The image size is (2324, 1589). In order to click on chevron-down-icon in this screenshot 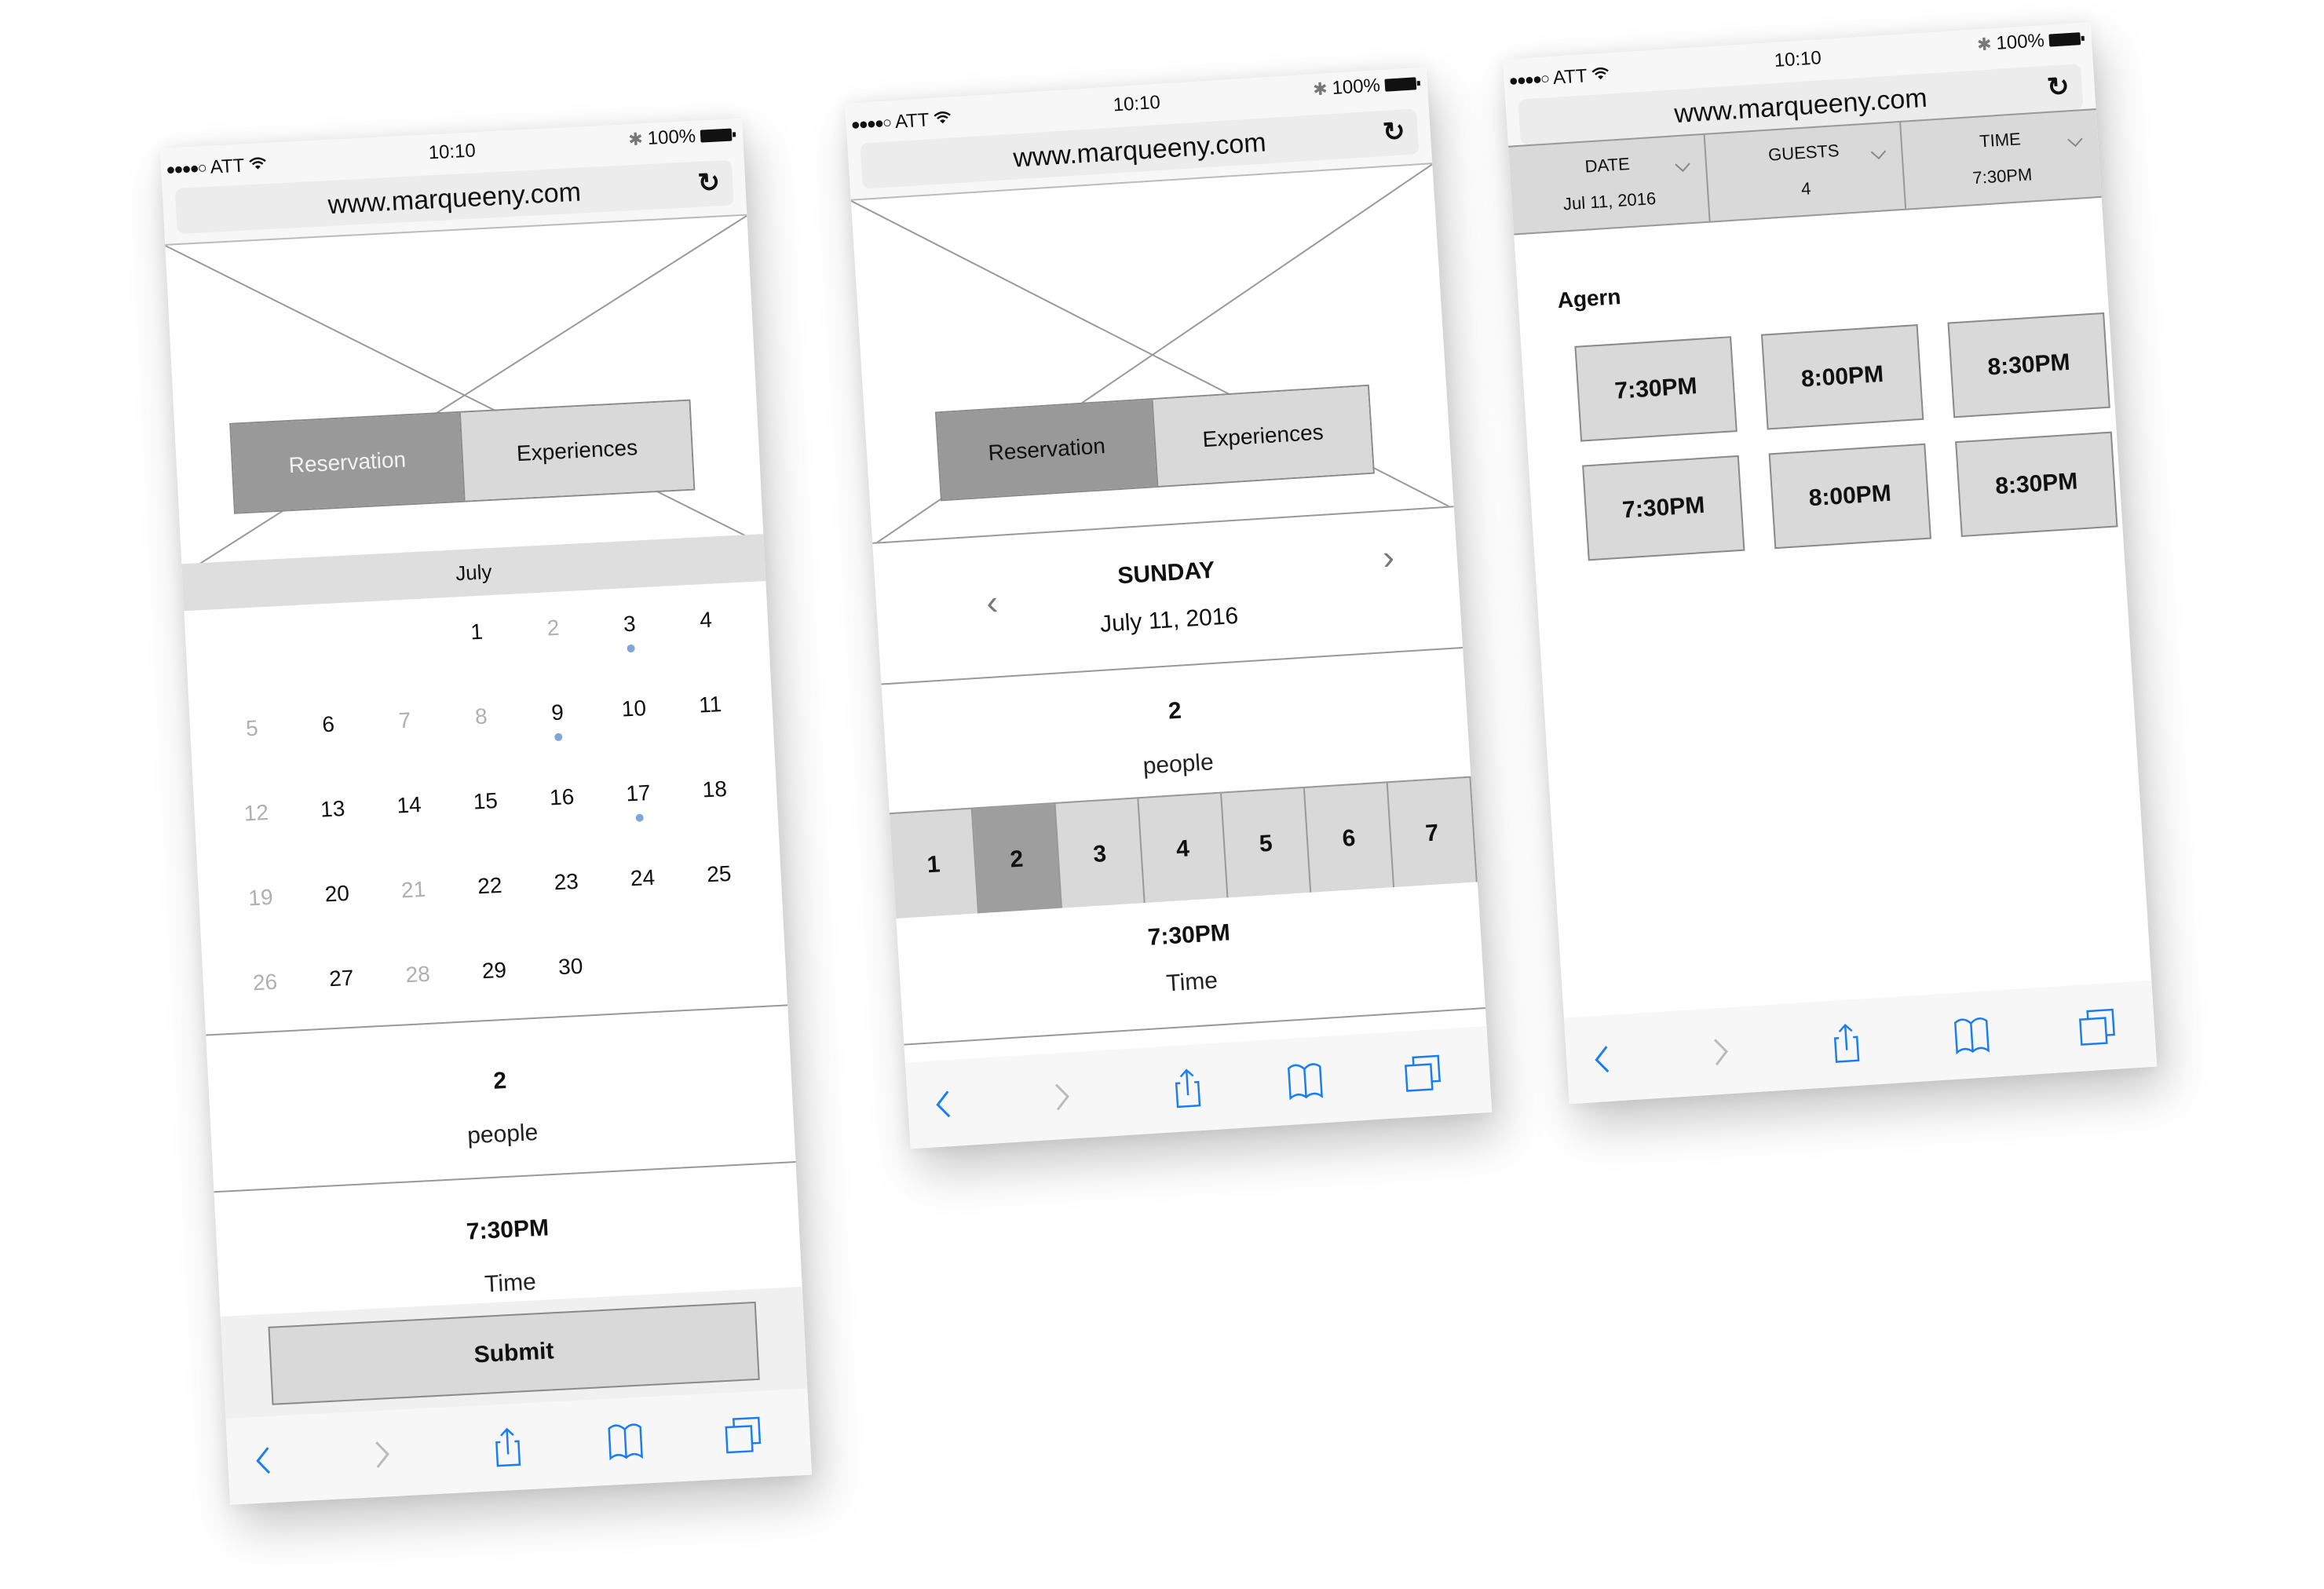, I will do `click(2075, 142)`.